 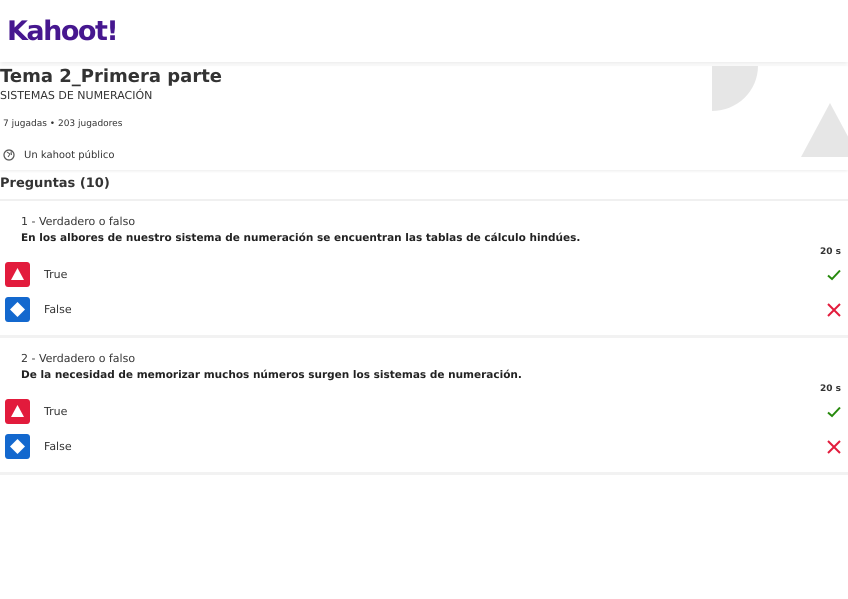 What do you see at coordinates (735, 88) in the screenshot?
I see `semicircle-decoration` at bounding box center [735, 88].